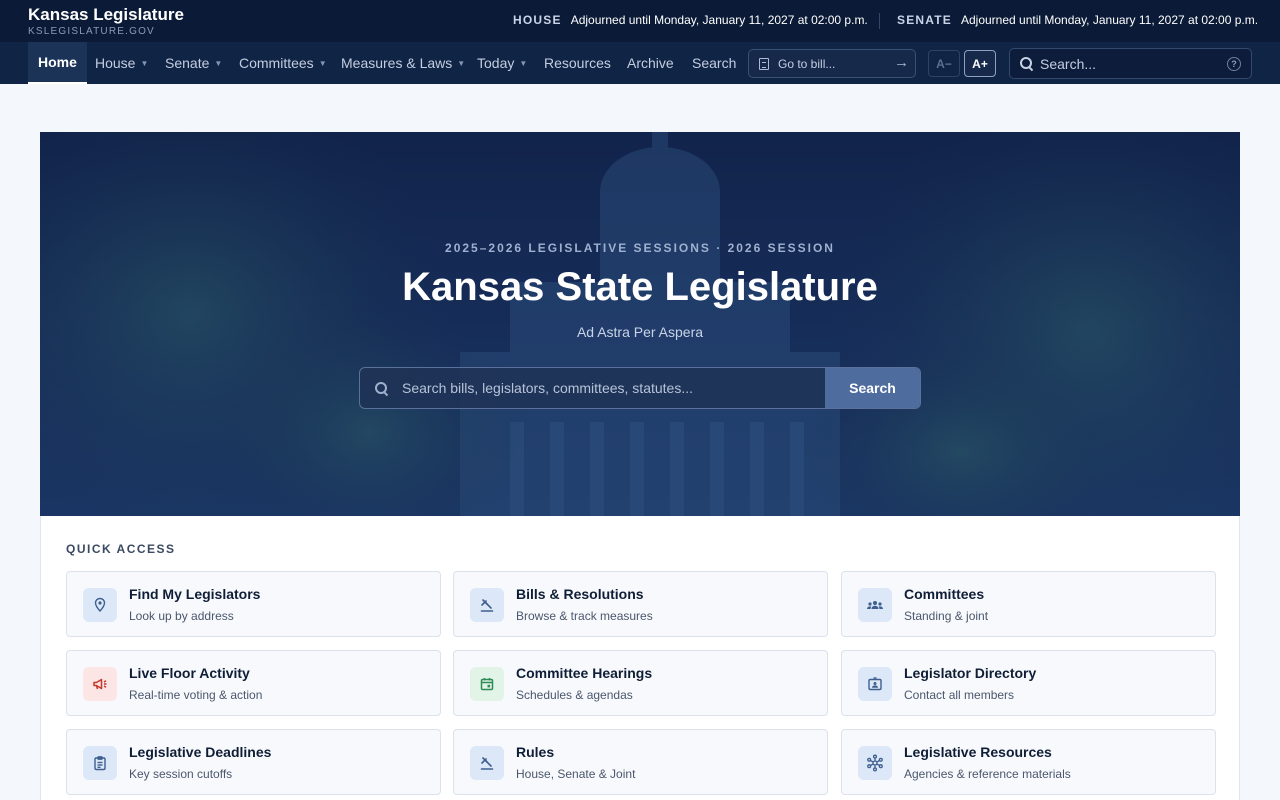  What do you see at coordinates (1130, 63) in the screenshot?
I see `global-search-input: Search... ?` at bounding box center [1130, 63].